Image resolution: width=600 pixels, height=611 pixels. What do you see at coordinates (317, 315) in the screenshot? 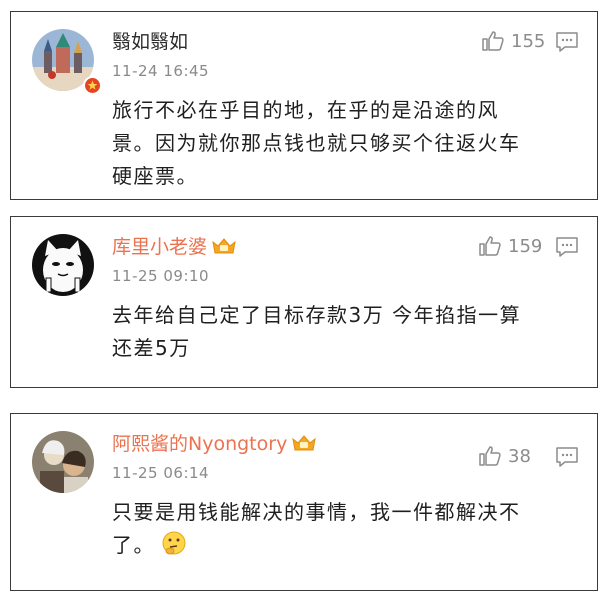
I see `comment-line: 去年给自己定了目标存款3万 今年掐指一算` at bounding box center [317, 315].